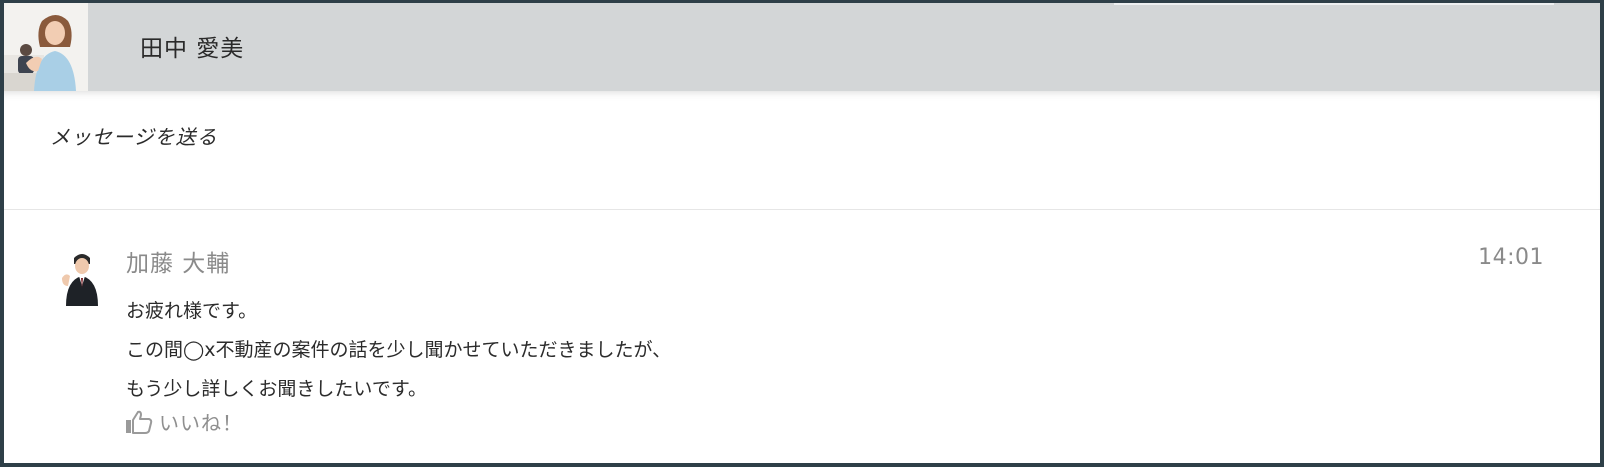 This screenshot has width=1604, height=467. Describe the element at coordinates (192, 311) in the screenshot. I see `message-line: お疲れ様です。` at that location.